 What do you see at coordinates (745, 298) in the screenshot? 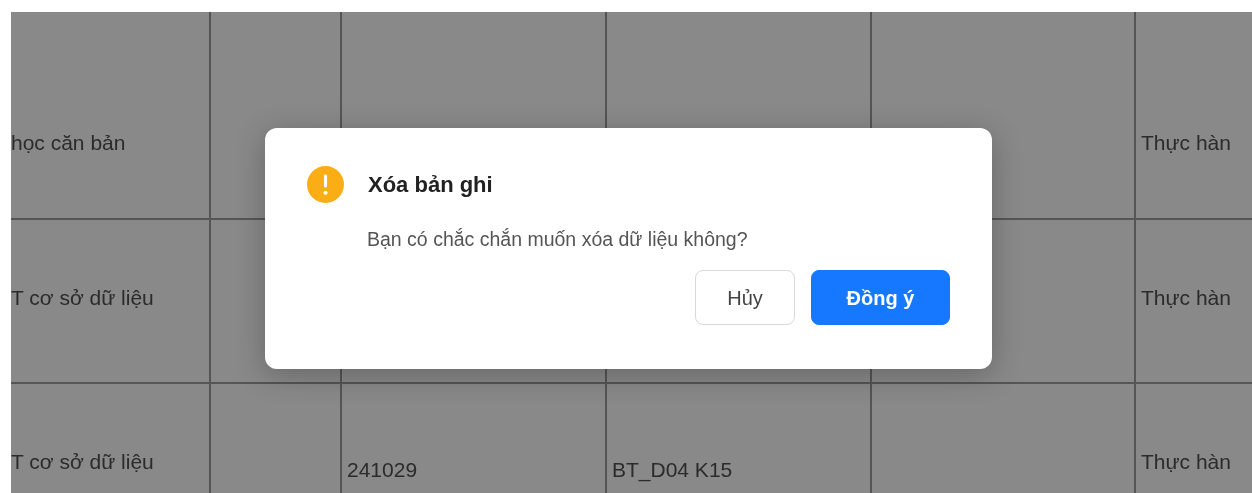
I see `cancel-button: Hủy` at bounding box center [745, 298].